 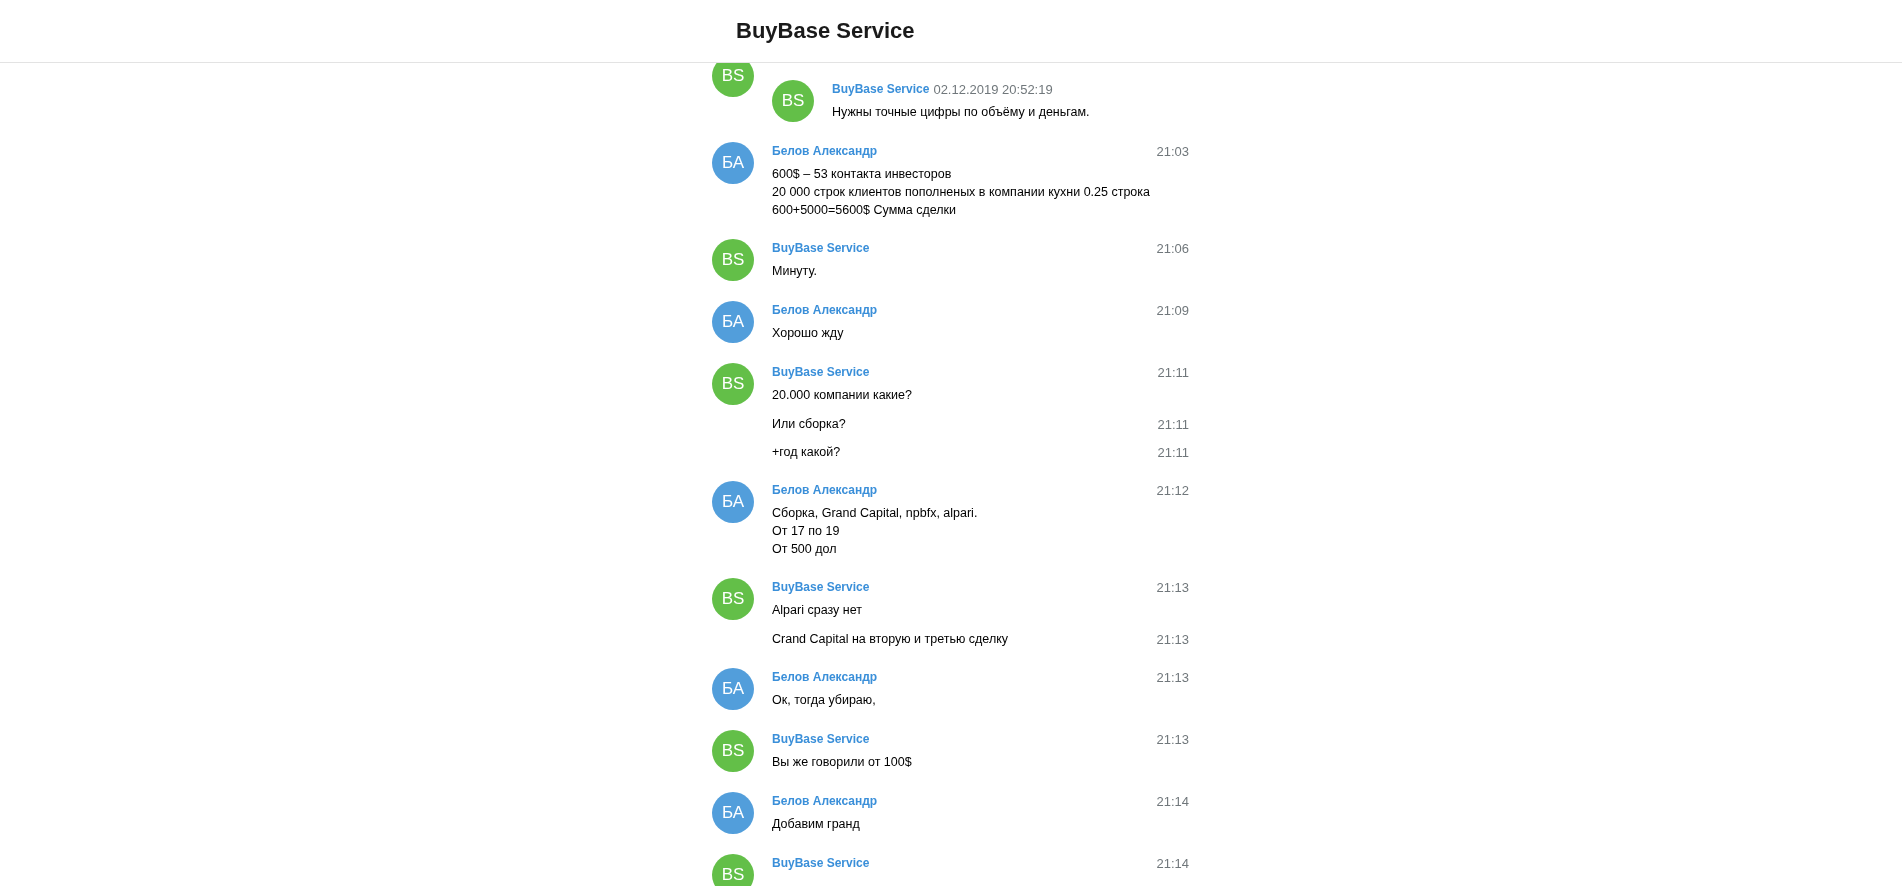 I want to click on message-time: 21:03, so click(x=1172, y=151).